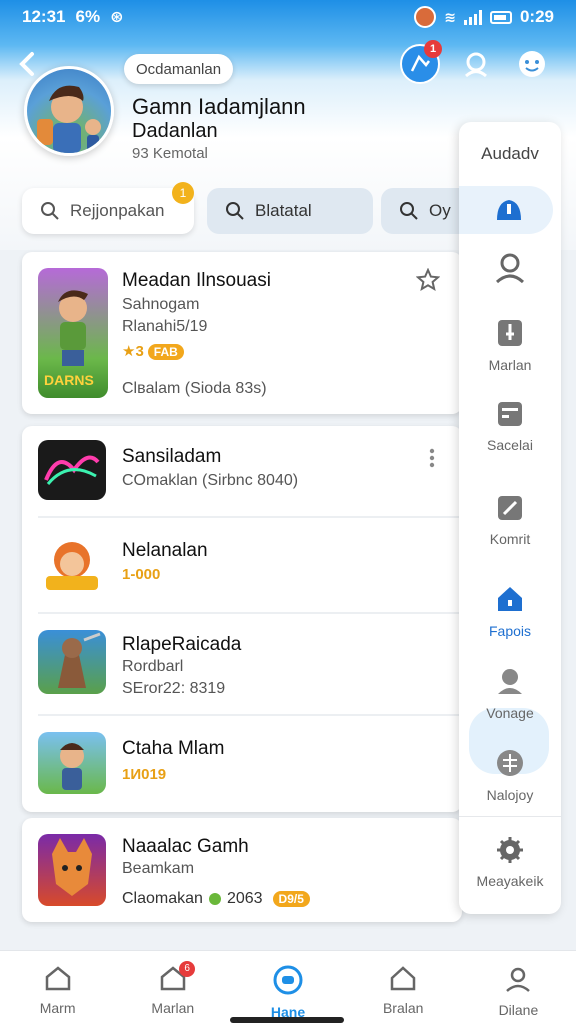 The image size is (576, 1024). What do you see at coordinates (173, 1008) in the screenshot?
I see `nav-label: Marlan` at bounding box center [173, 1008].